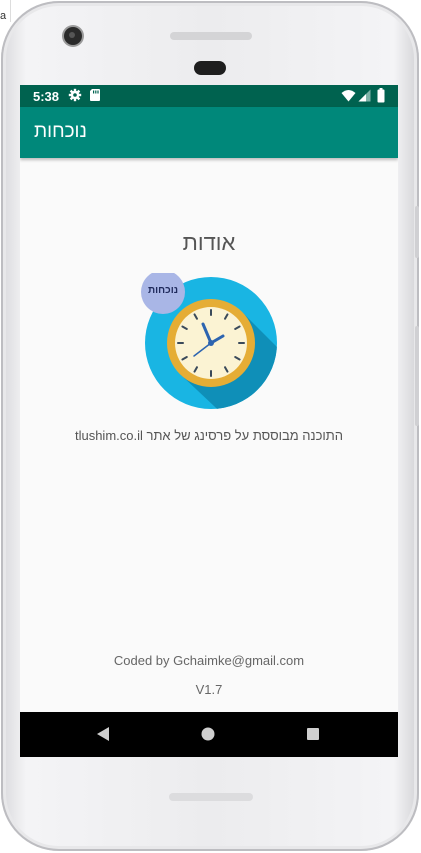 The height and width of the screenshot is (853, 421). I want to click on settings-gear-icon, so click(75, 96).